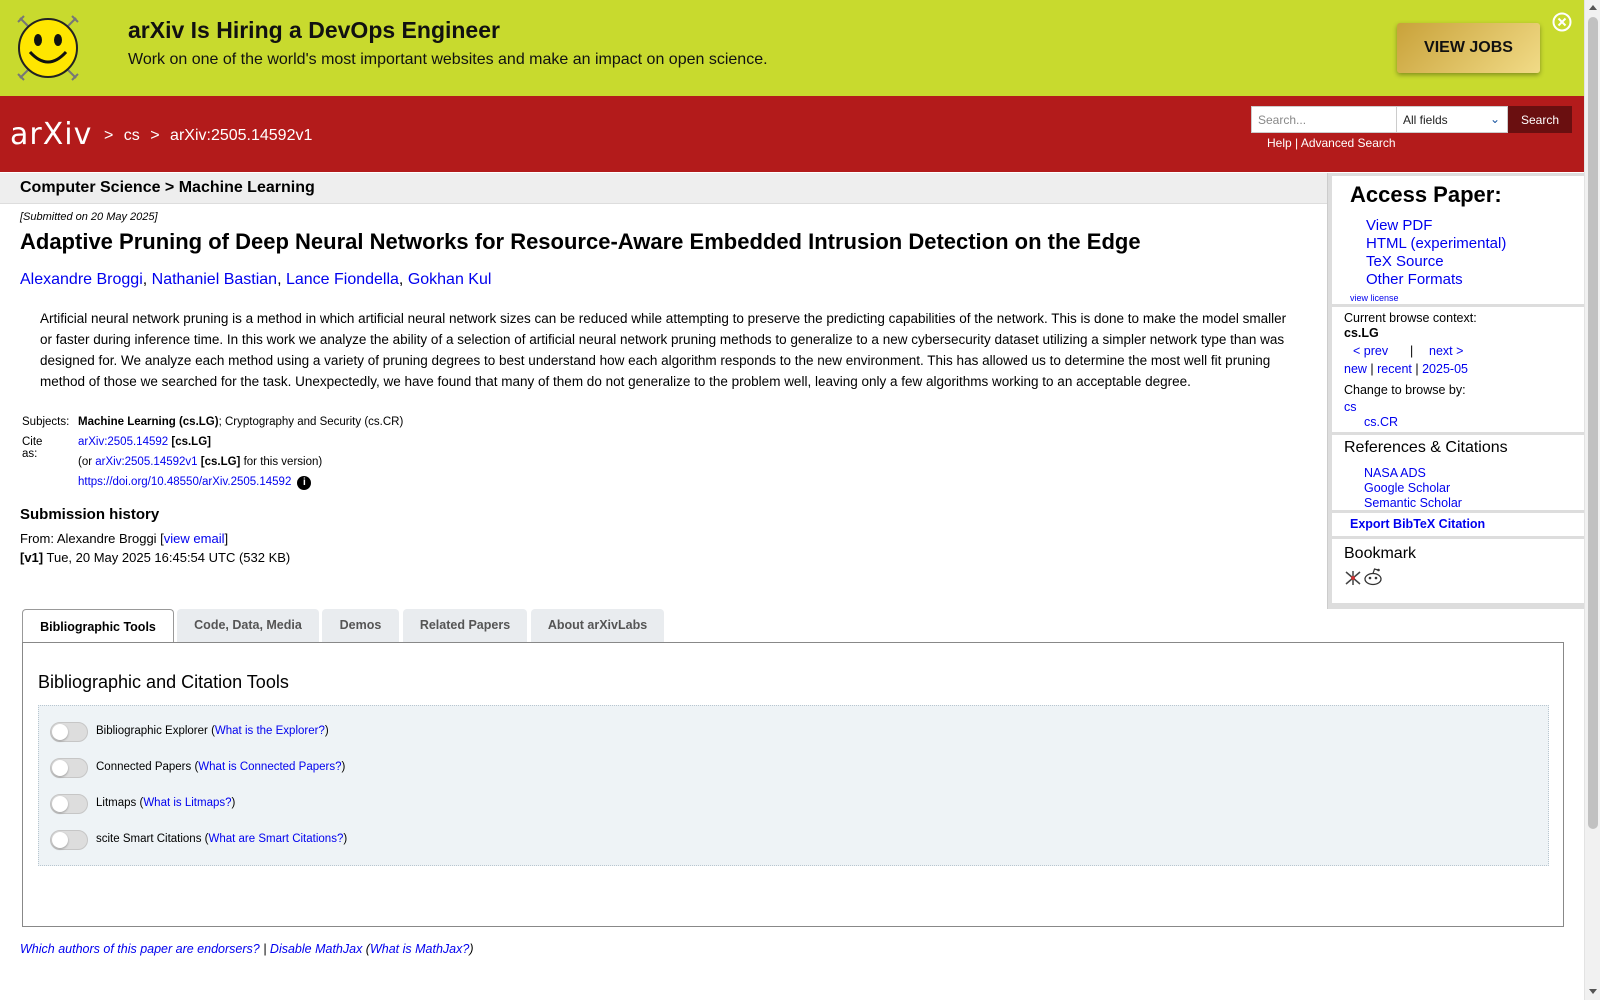 This screenshot has height=1000, width=1600. I want to click on breadcrumb-paper-id: arXiv:2505.14592v1, so click(241, 135).